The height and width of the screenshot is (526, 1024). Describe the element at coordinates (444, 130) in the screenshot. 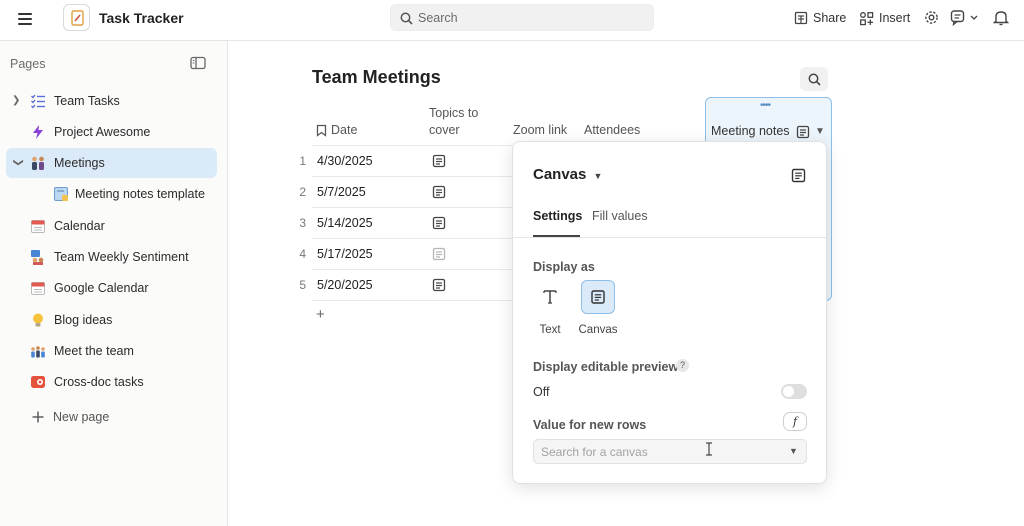

I see `column-header-label: cover` at that location.